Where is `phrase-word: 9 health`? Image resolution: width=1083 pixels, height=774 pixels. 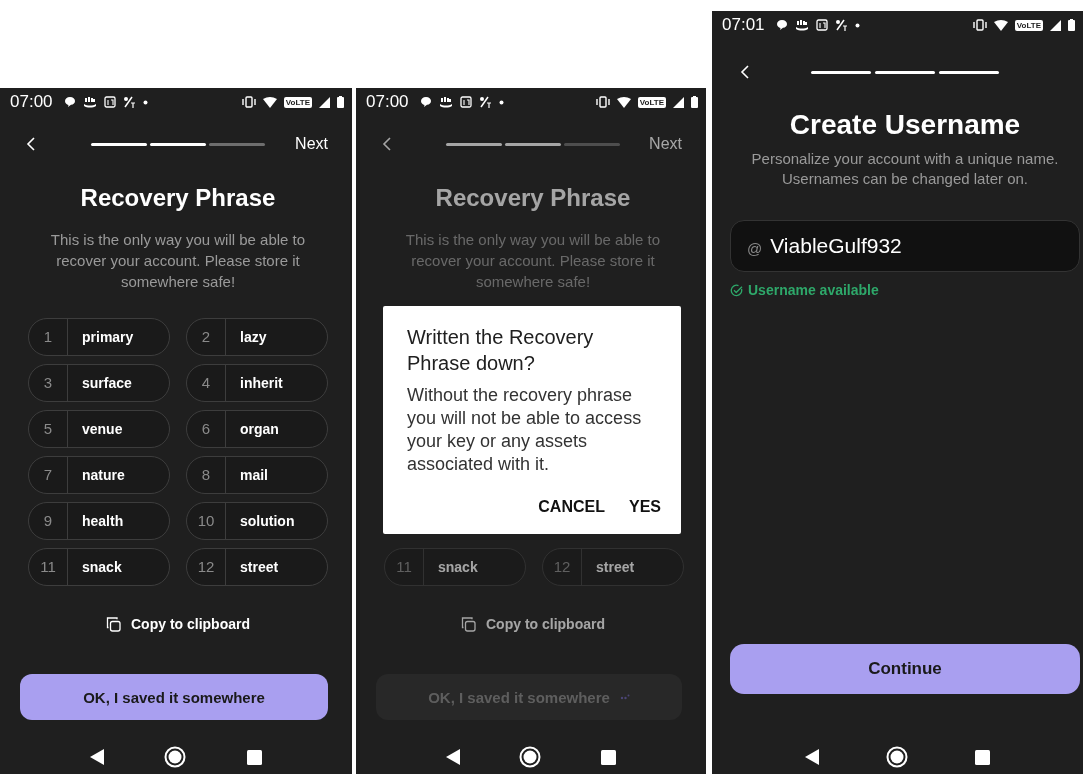 phrase-word: 9 health is located at coordinates (99, 521).